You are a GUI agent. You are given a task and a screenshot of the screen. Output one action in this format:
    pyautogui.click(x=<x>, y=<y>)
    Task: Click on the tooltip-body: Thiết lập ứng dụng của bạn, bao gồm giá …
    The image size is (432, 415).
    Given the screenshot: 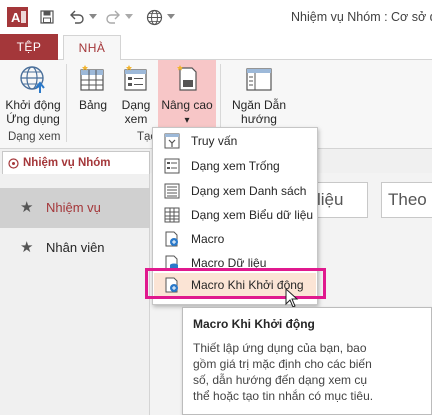 What is the action you would take?
    pyautogui.click(x=307, y=372)
    